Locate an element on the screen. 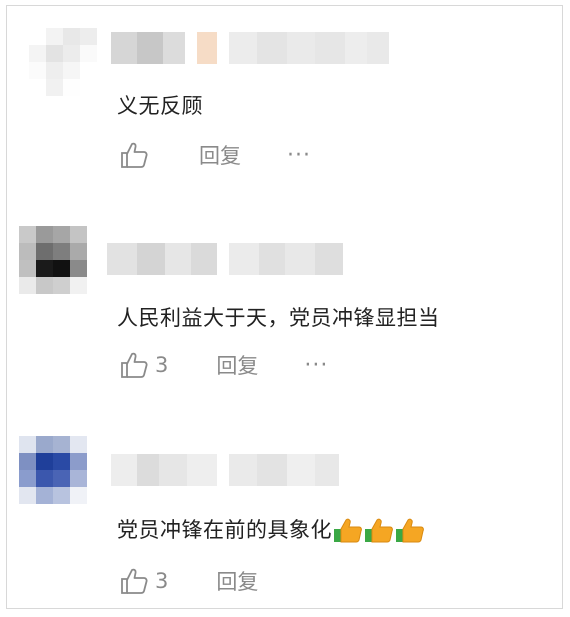 Image resolution: width=570 pixels, height=617 pixels. comment-actions: 3 回复 is located at coordinates (188, 581).